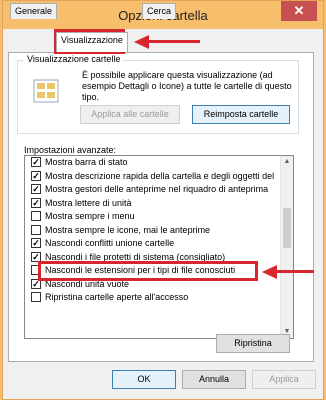 The image size is (326, 400). Describe the element at coordinates (241, 114) in the screenshot. I see `reset-folders-button: Reimposta cartelle` at that location.